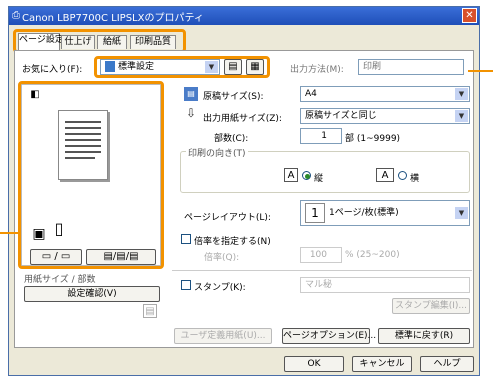 The height and width of the screenshot is (379, 493). What do you see at coordinates (182, 67) in the screenshot?
I see `favorites-highlight` at bounding box center [182, 67].